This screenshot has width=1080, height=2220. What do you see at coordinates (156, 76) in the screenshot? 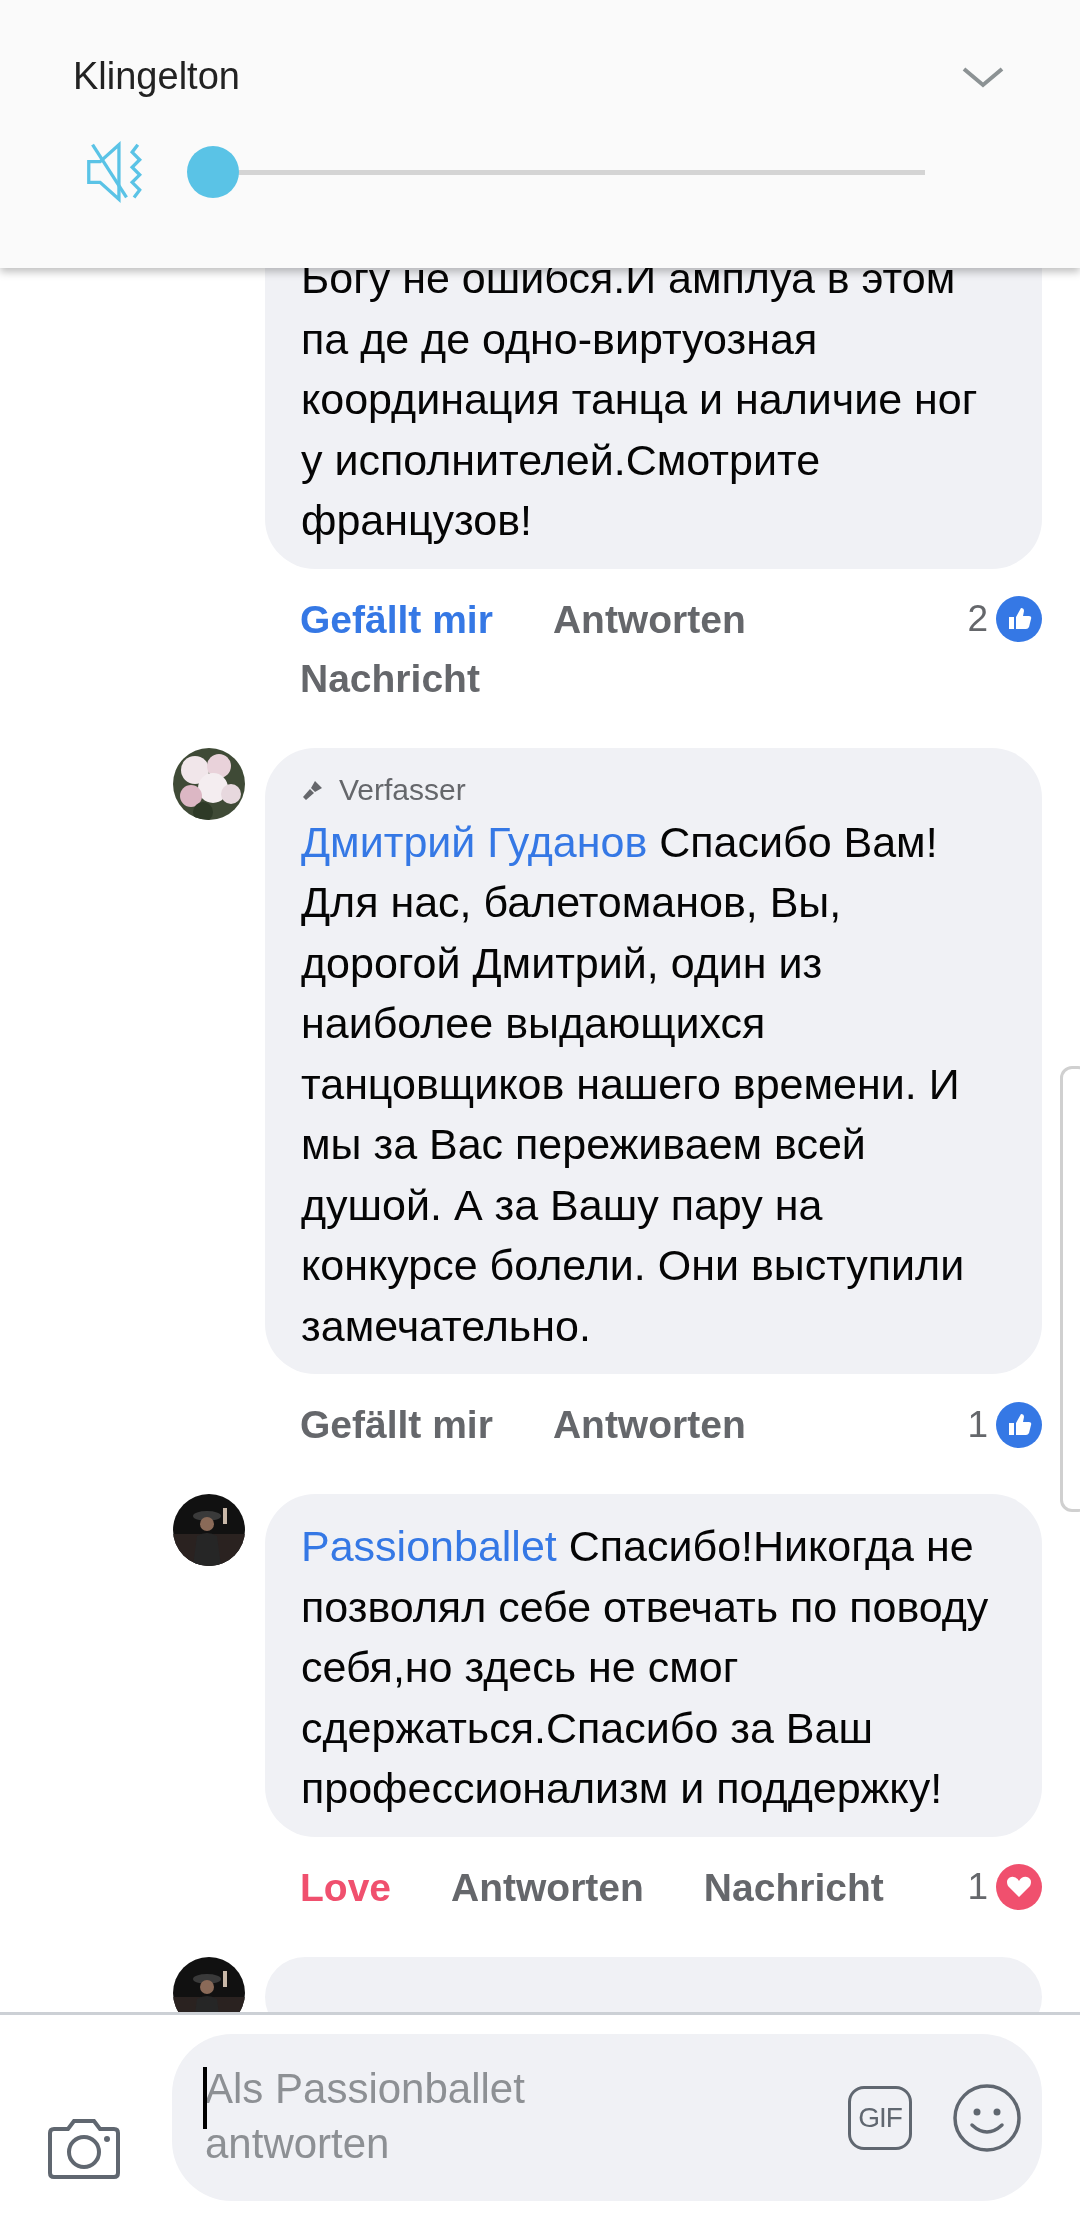
I see `panel-title: Klingelton` at bounding box center [156, 76].